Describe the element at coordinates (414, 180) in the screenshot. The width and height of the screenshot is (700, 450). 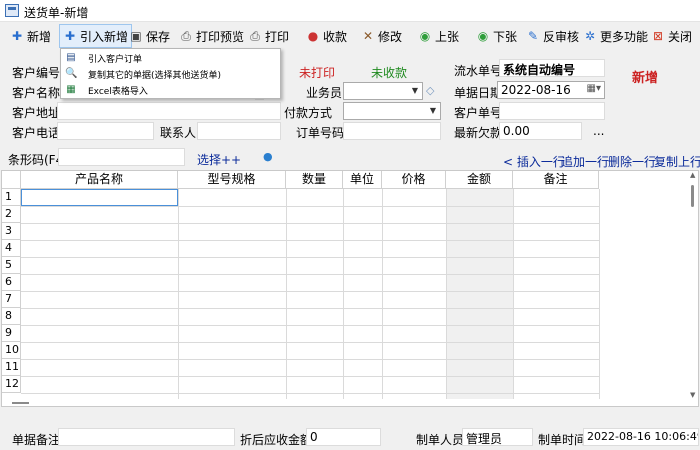
I see `column-header: 价格` at that location.